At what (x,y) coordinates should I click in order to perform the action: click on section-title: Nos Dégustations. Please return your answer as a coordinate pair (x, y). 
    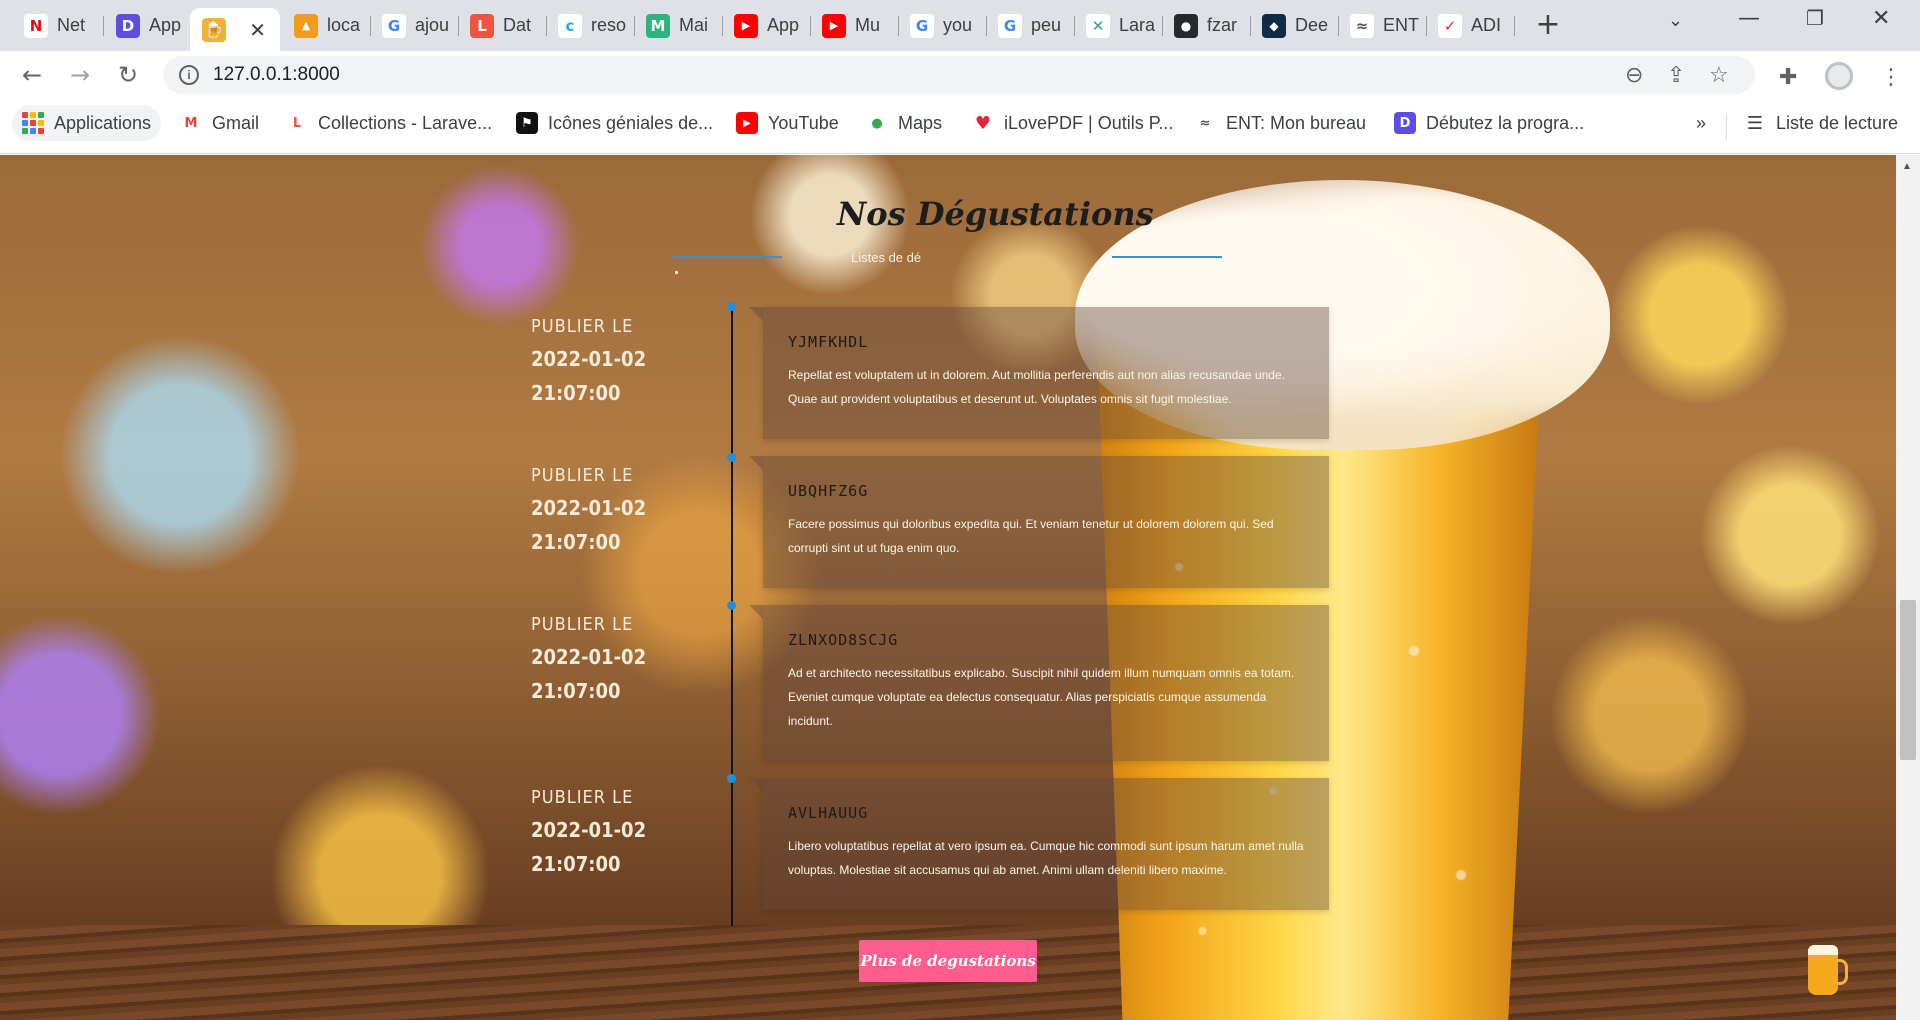
    Looking at the image, I should click on (995, 214).